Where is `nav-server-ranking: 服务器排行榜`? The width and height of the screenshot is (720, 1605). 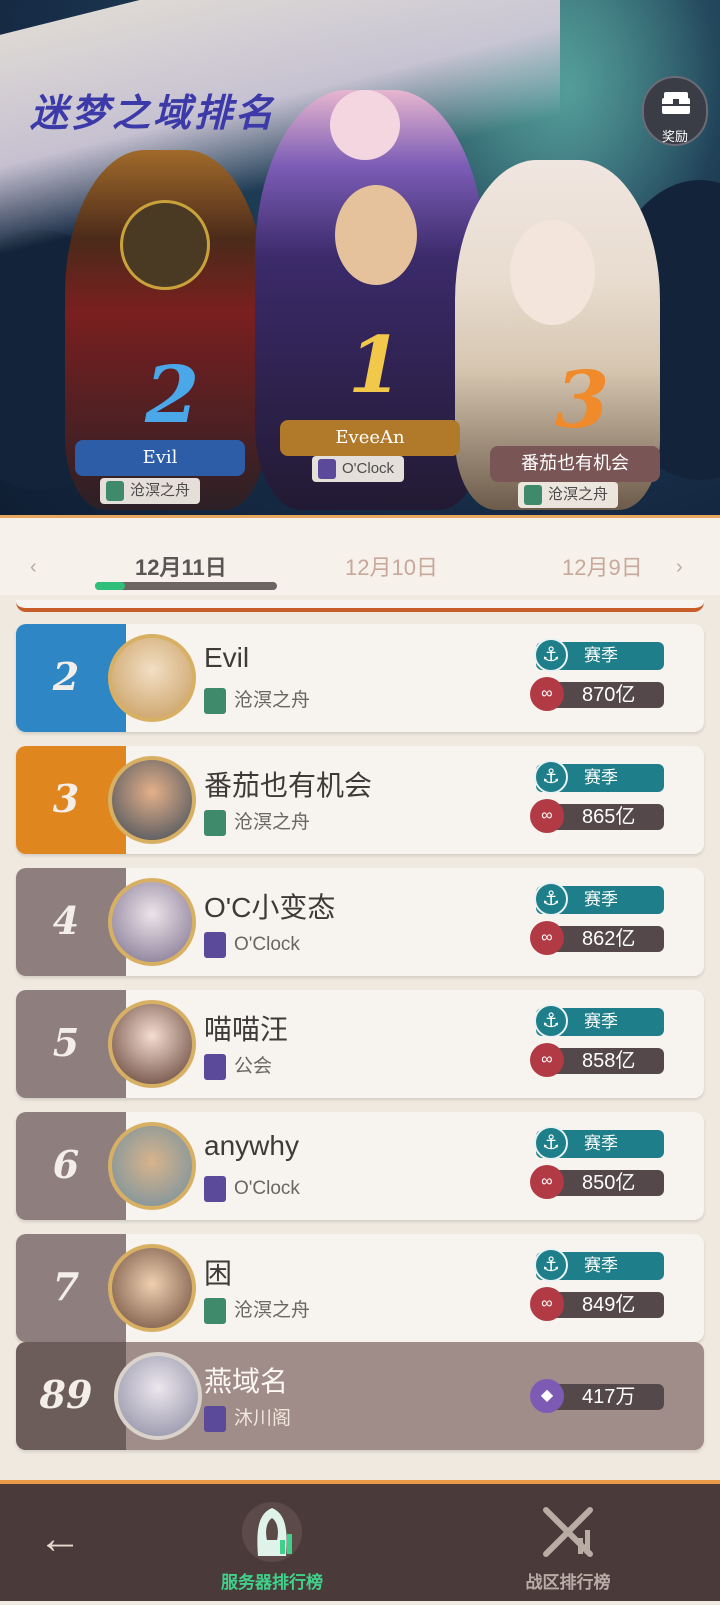
nav-server-ranking: 服务器排行榜 is located at coordinates (272, 1544).